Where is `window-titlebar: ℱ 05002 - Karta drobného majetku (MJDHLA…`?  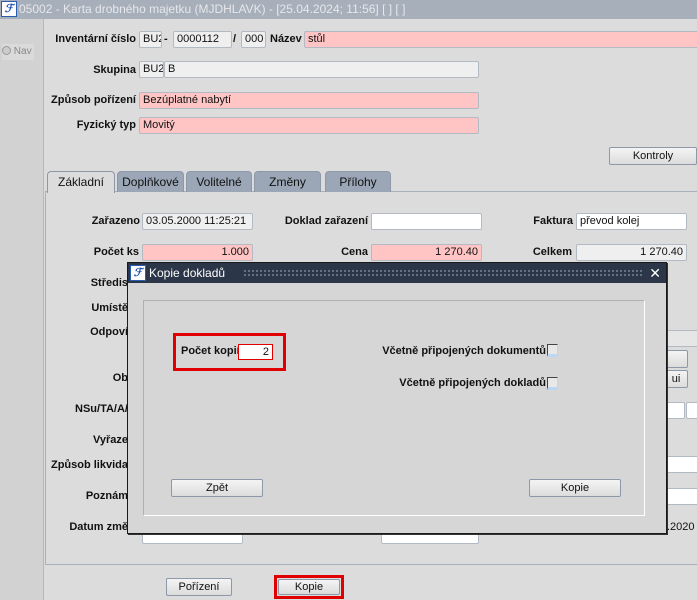
window-titlebar: ℱ 05002 - Karta drobného majetku (MJDHLA… is located at coordinates (348, 9).